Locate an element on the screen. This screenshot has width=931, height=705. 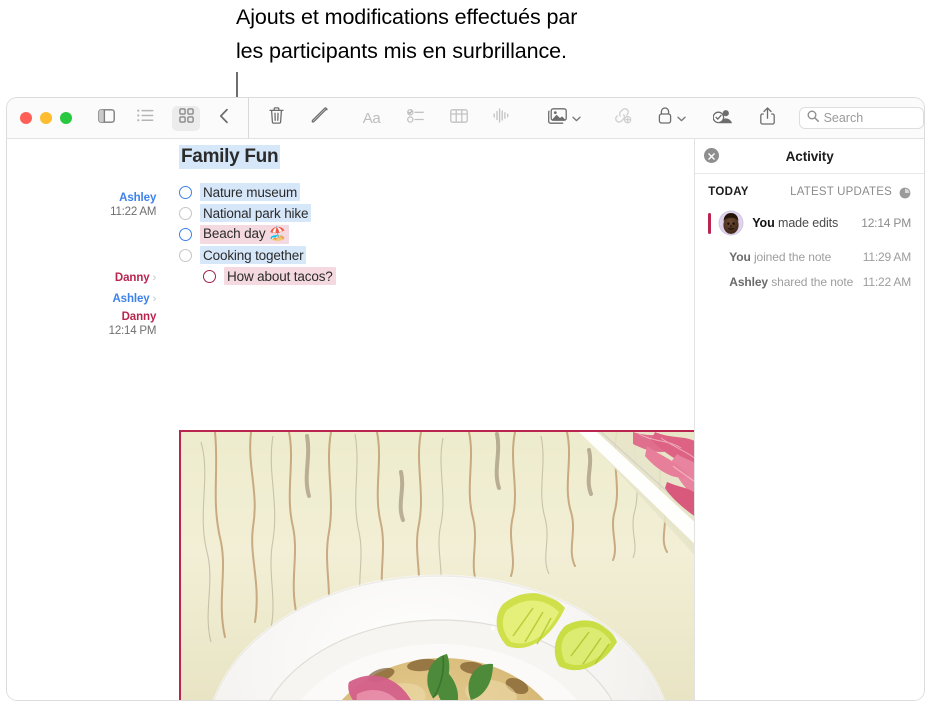
activity-entry-text: You made edits is located at coordinates (795, 223).